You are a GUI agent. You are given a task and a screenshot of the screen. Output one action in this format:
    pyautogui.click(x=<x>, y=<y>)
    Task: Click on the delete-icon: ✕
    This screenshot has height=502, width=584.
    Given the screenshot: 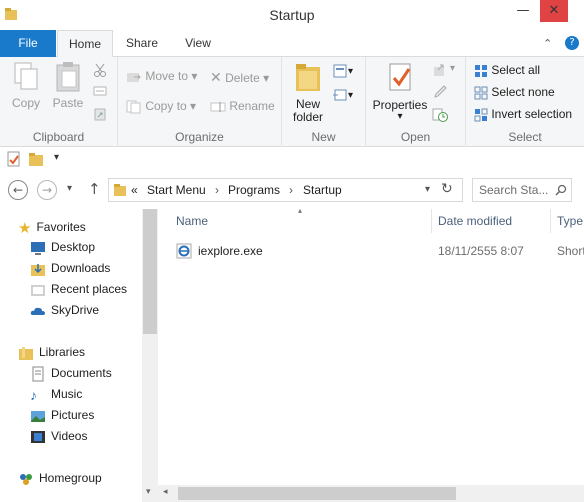 What is the action you would take?
    pyautogui.click(x=216, y=77)
    